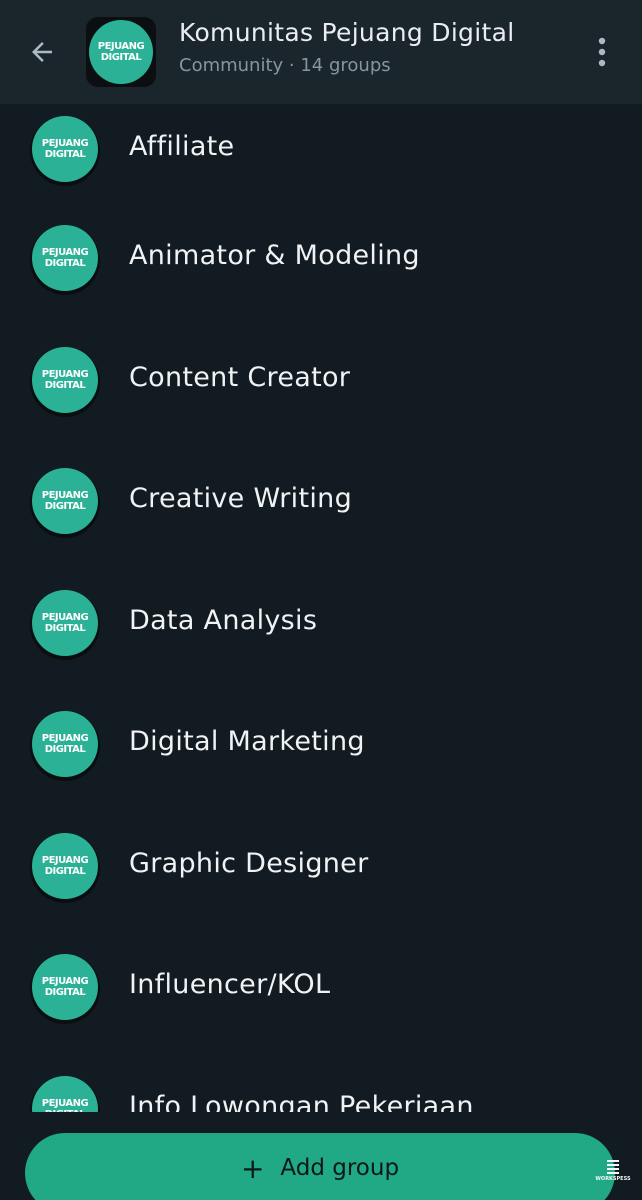  I want to click on group-item-data-analysis: PEJUANG DIGITAL Data Analysis, so click(321, 642).